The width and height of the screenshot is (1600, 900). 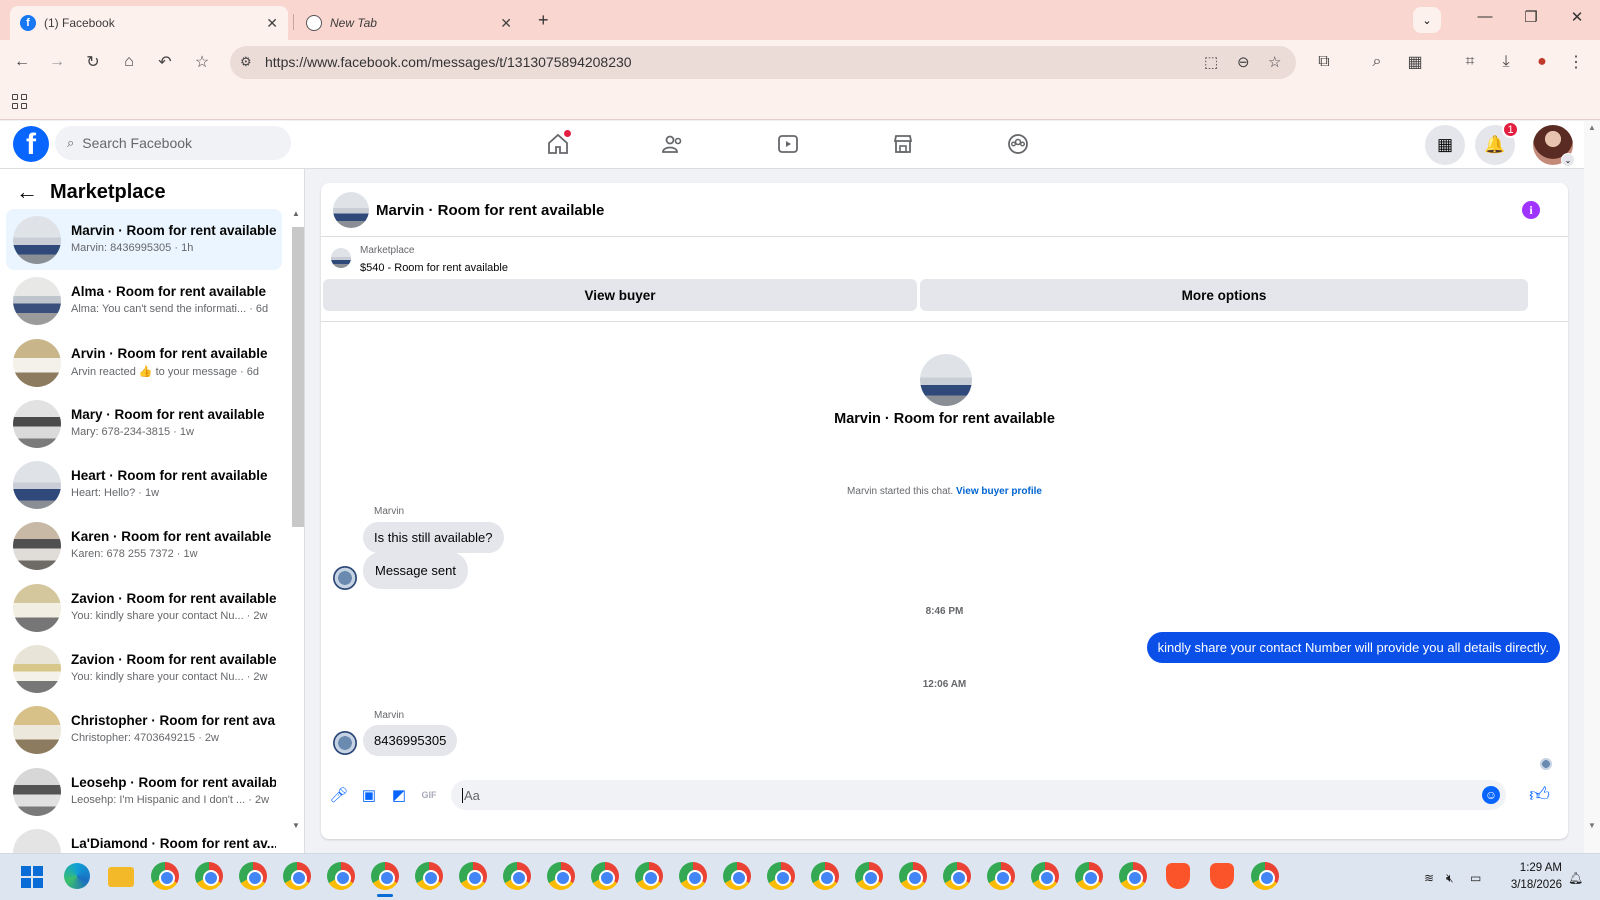 What do you see at coordinates (31, 144) in the screenshot?
I see `facebook-logo-icon: f` at bounding box center [31, 144].